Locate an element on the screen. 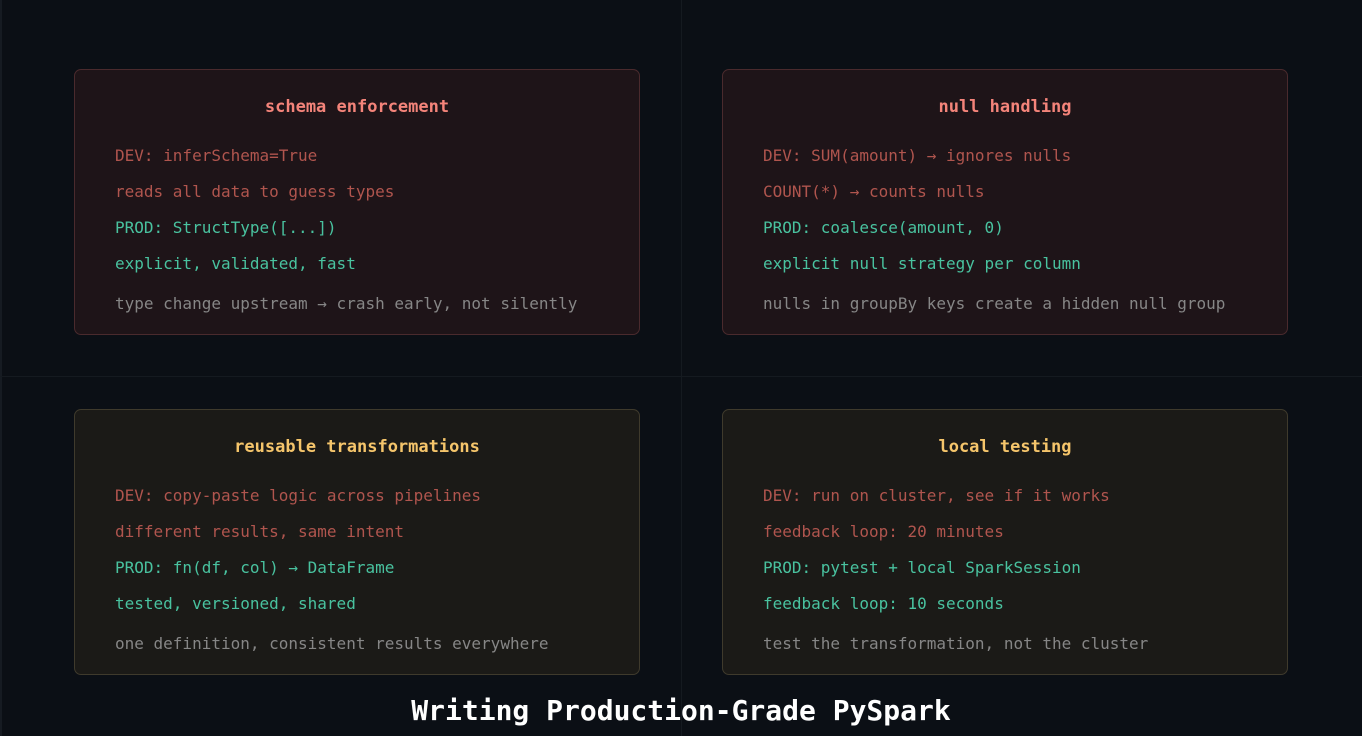  grid-divider-horizontal is located at coordinates (681, 376).